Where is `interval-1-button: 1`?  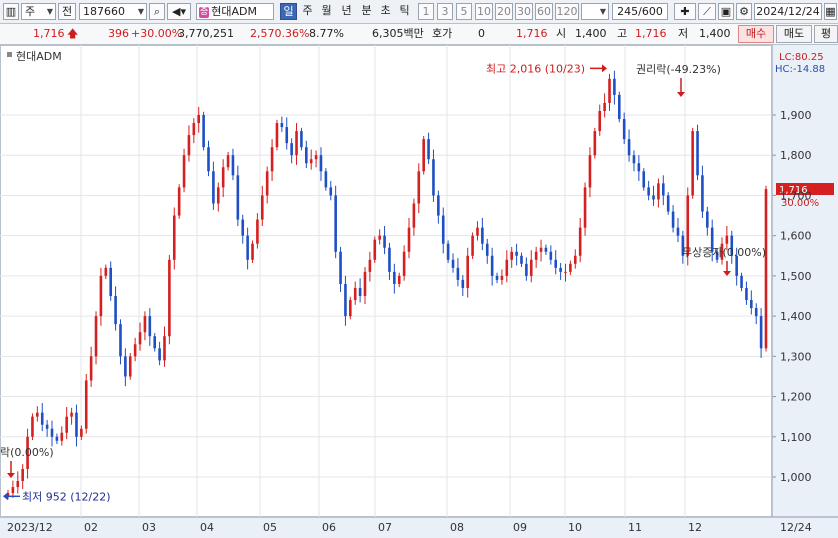 interval-1-button: 1 is located at coordinates (426, 11).